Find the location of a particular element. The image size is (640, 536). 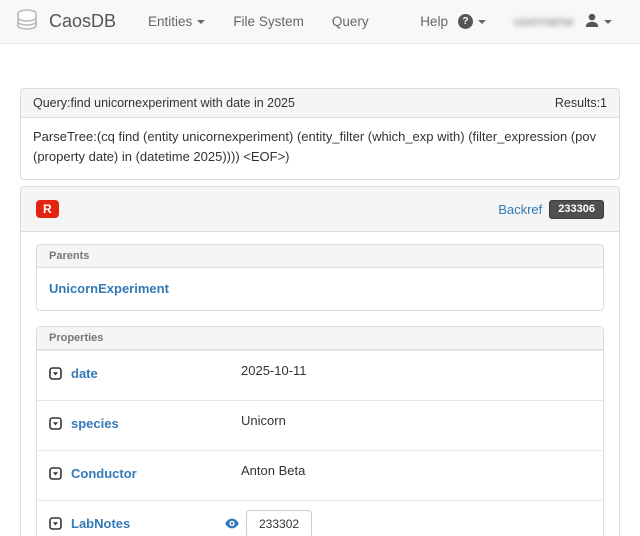

parents-panel: Parents UnicornExperiment is located at coordinates (320, 278).